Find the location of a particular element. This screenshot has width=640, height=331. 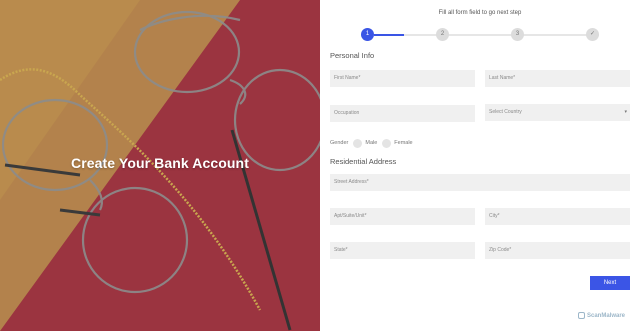

personal-info-title: Personal Info is located at coordinates (352, 55).